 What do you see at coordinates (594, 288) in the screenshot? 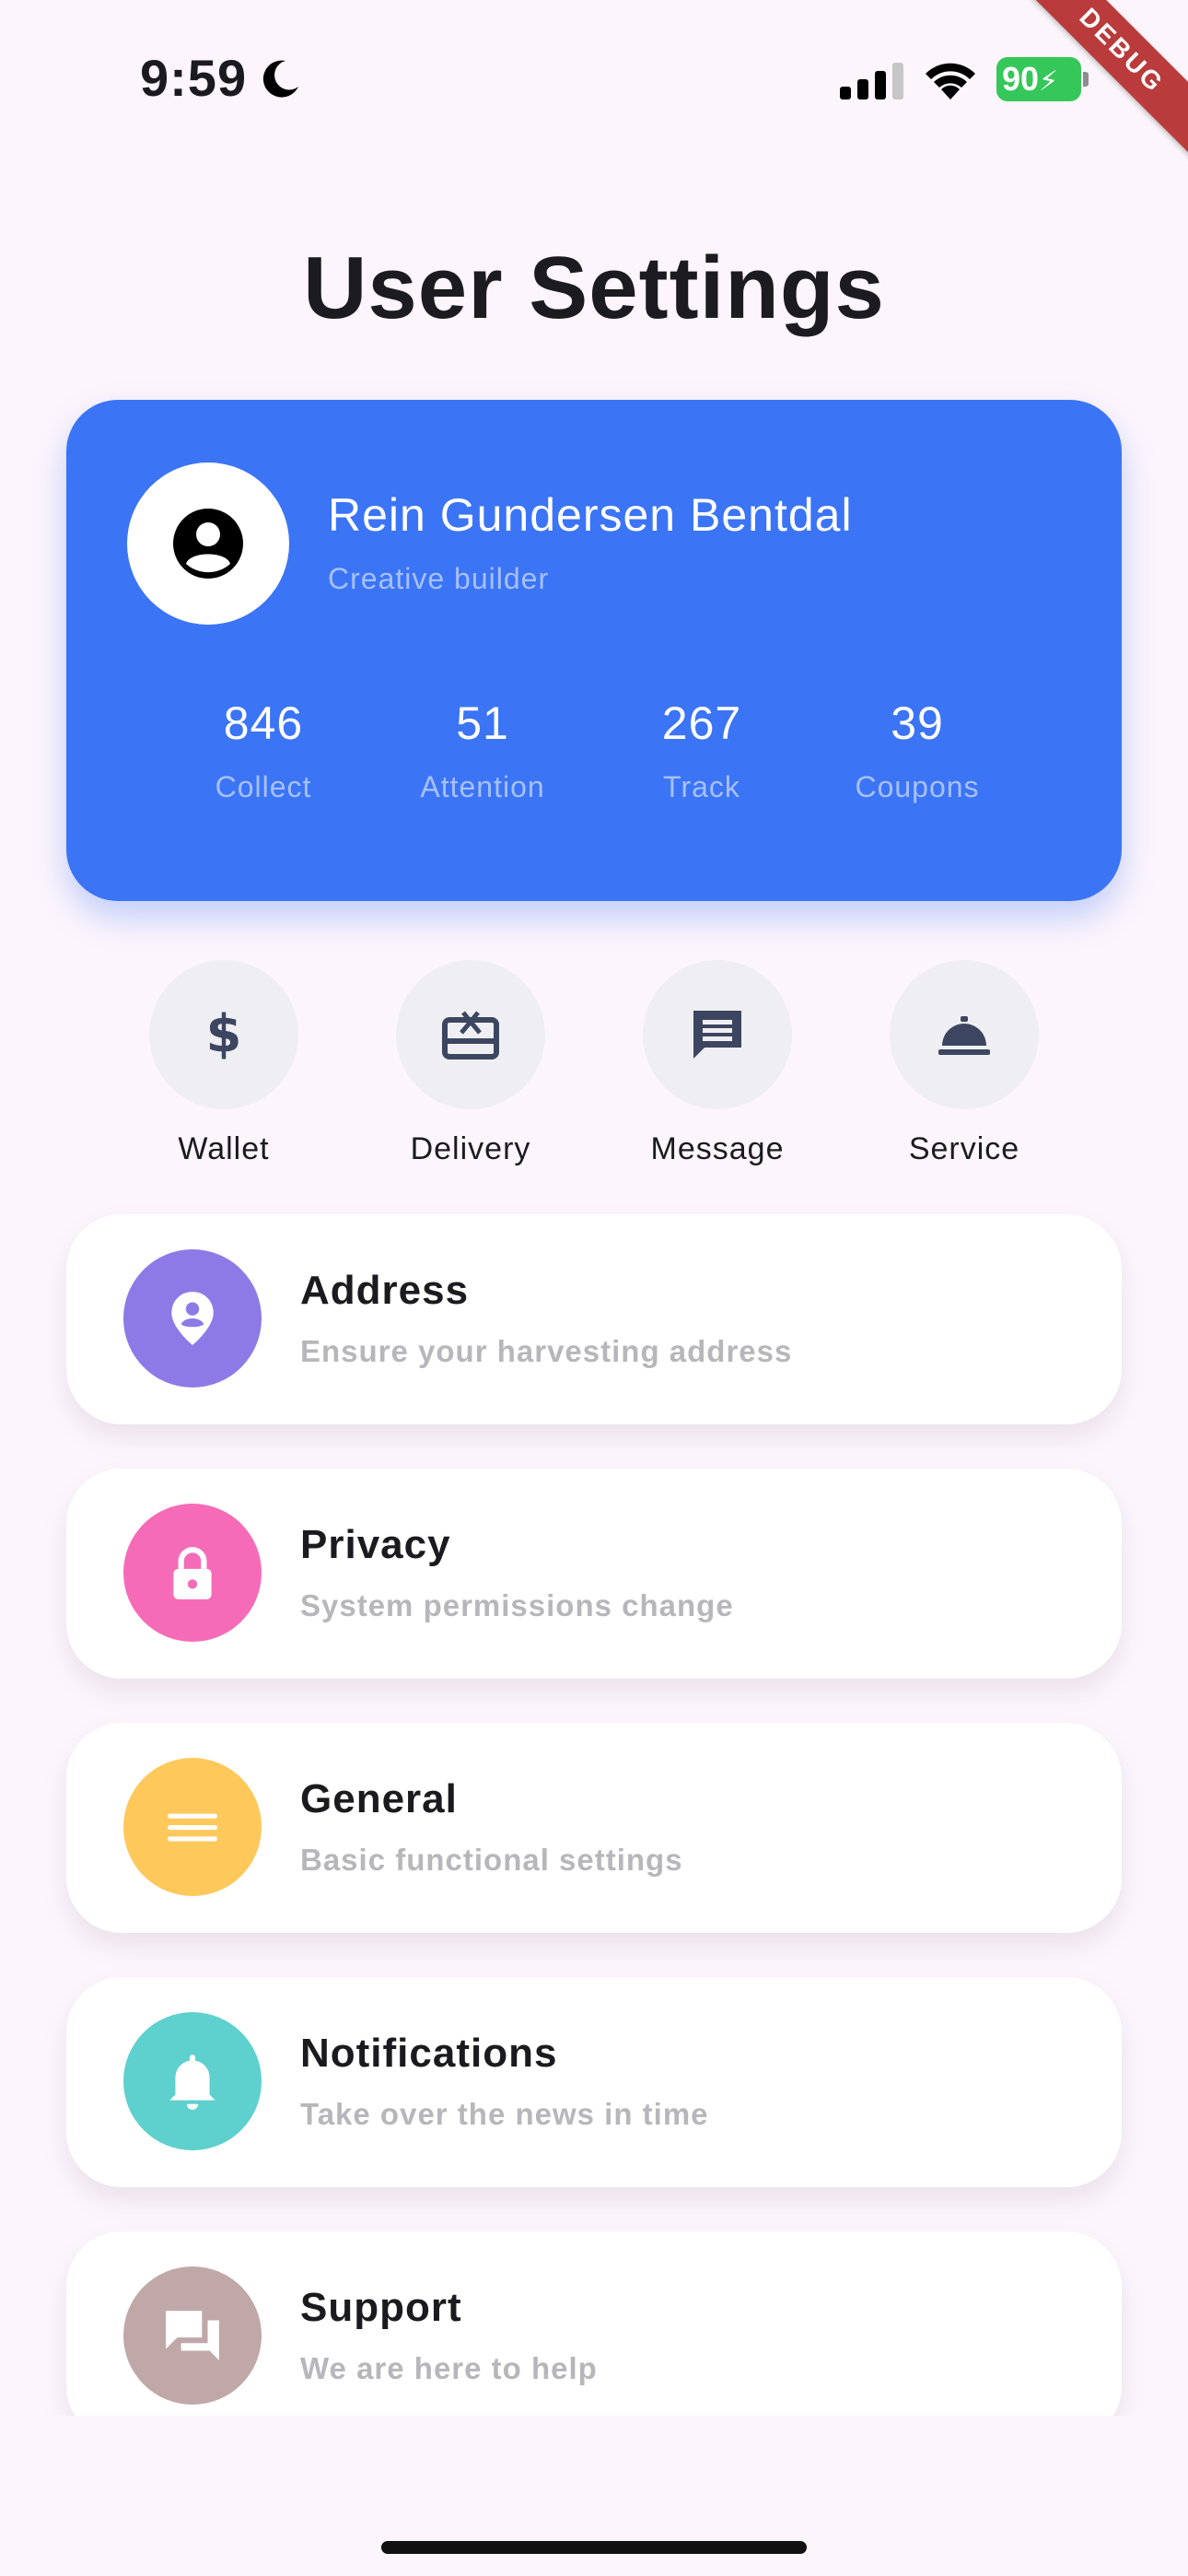
I see `page-title: User Settings` at bounding box center [594, 288].